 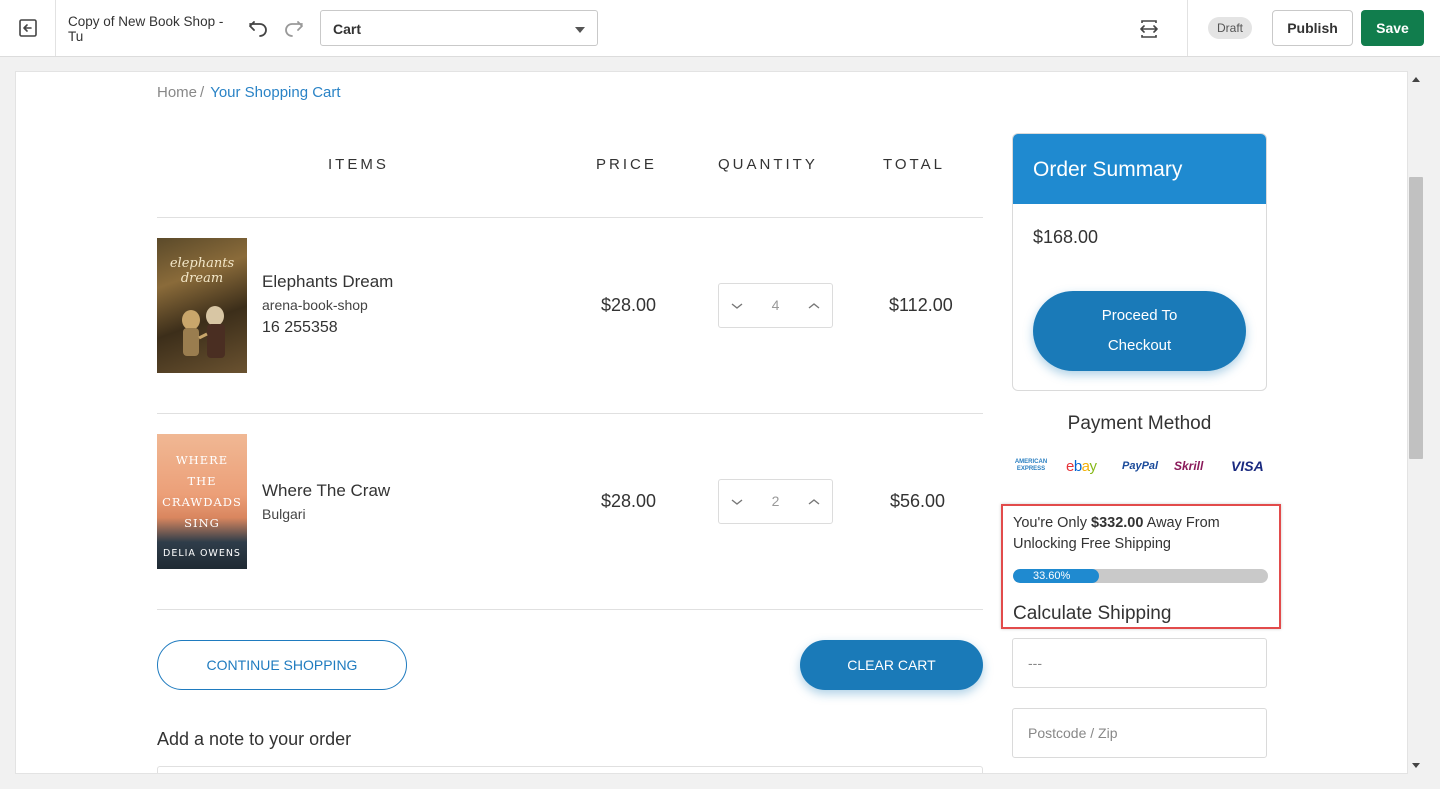 What do you see at coordinates (459, 28) in the screenshot?
I see `page-select-dropdown: Cart` at bounding box center [459, 28].